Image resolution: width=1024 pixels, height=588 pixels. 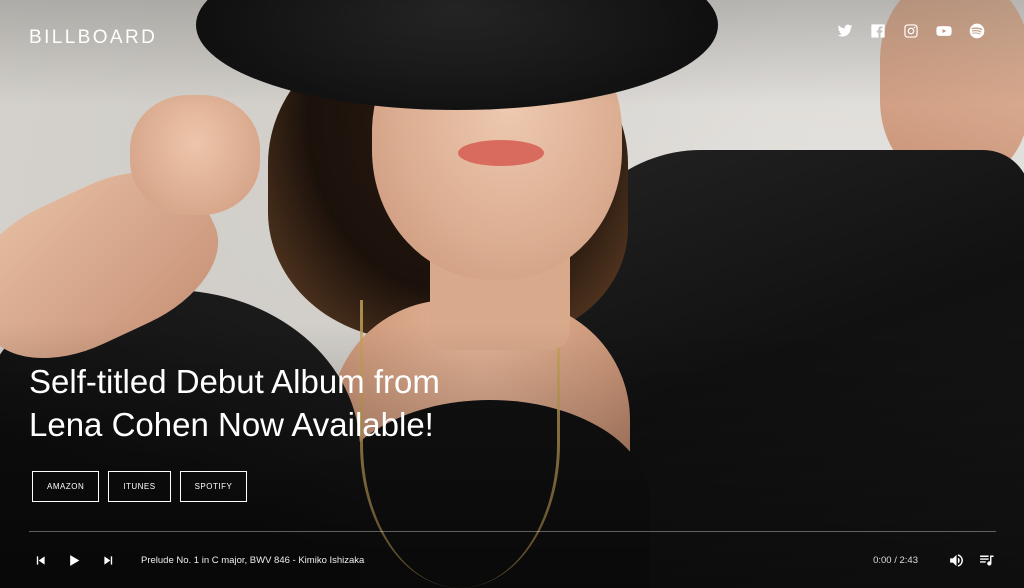 I want to click on twitter-icon, so click(x=845, y=31).